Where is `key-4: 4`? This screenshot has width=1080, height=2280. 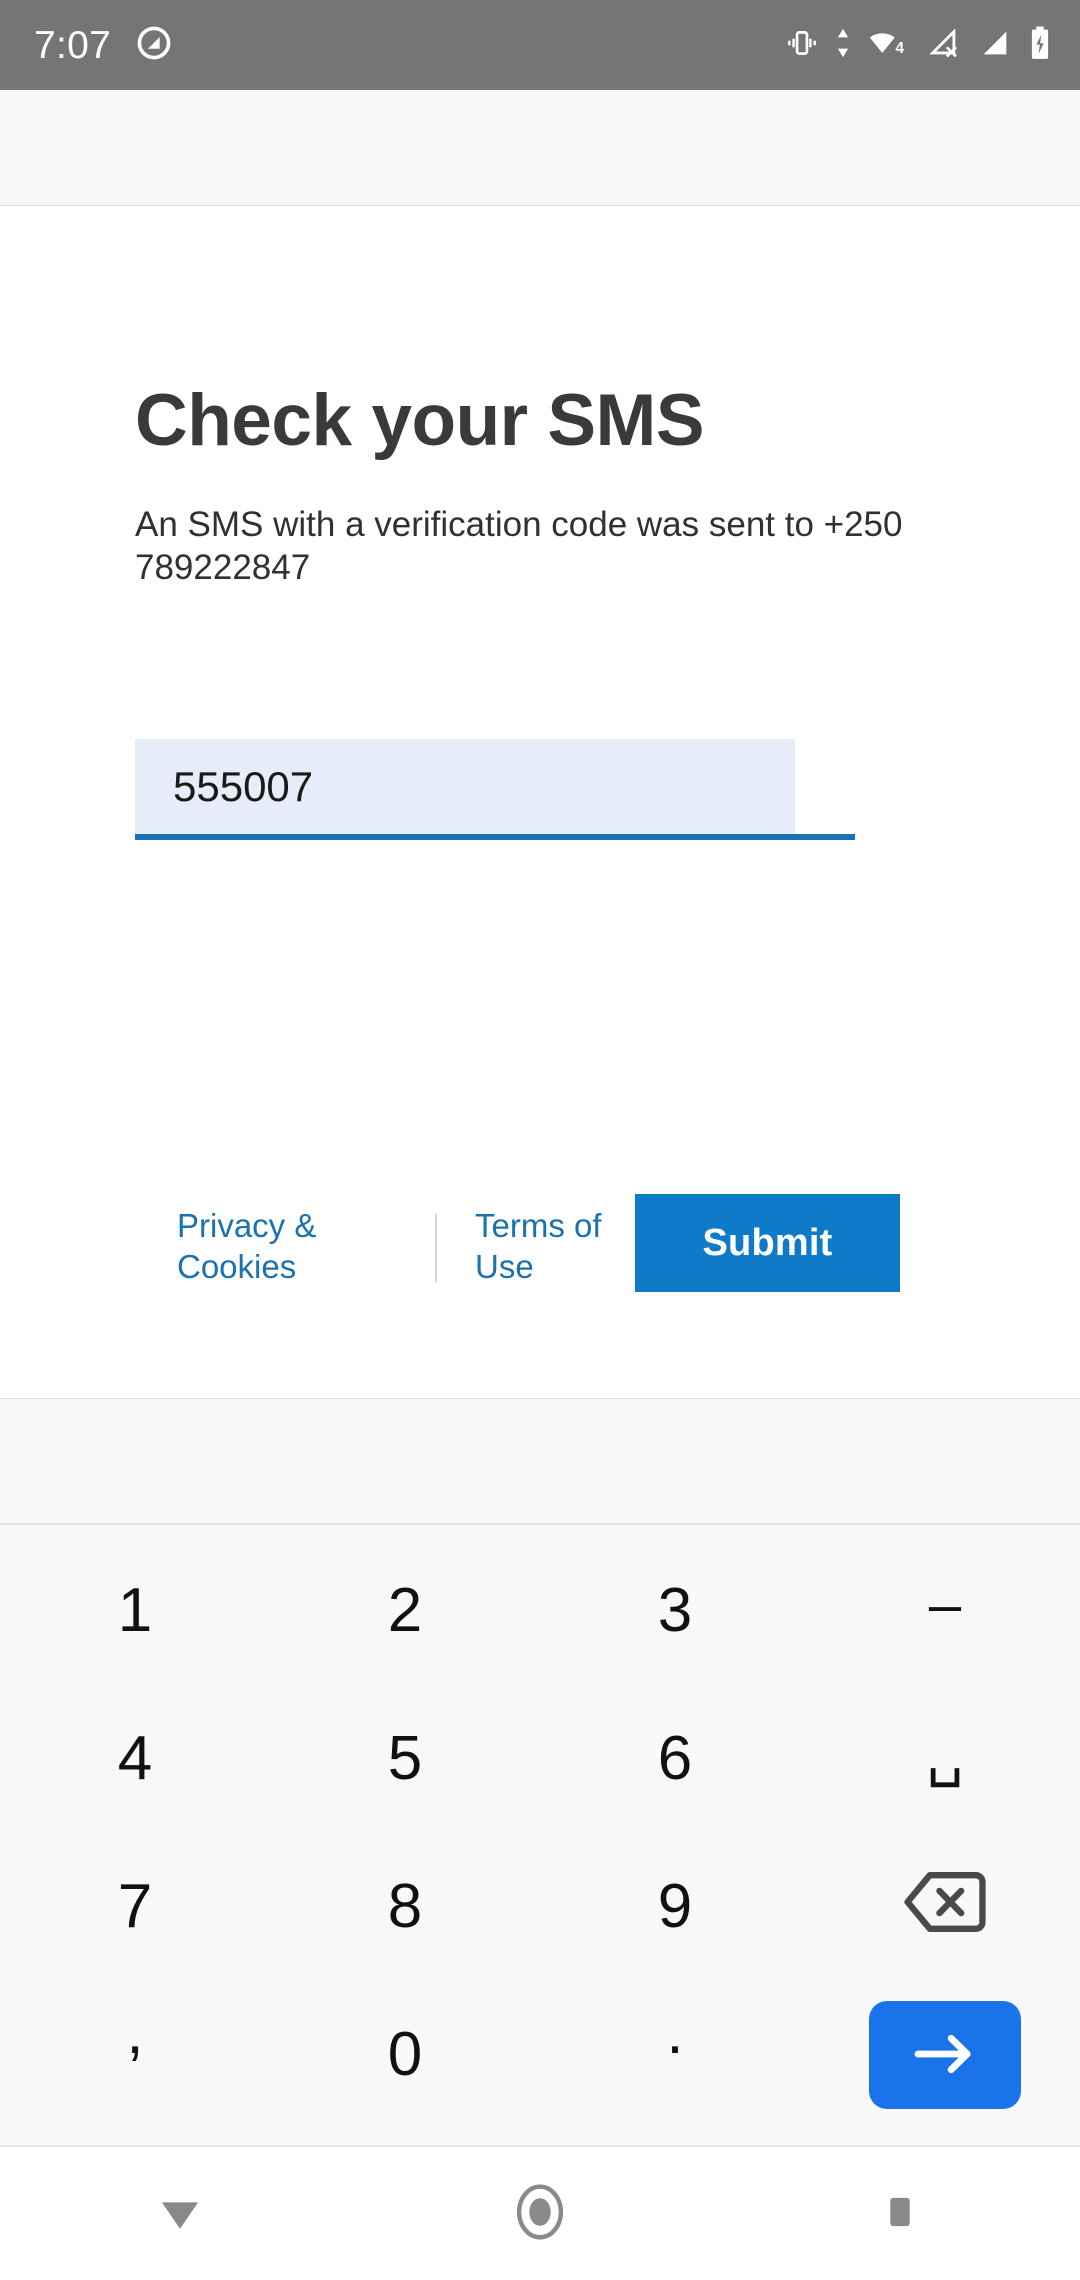 key-4: 4 is located at coordinates (135, 1759).